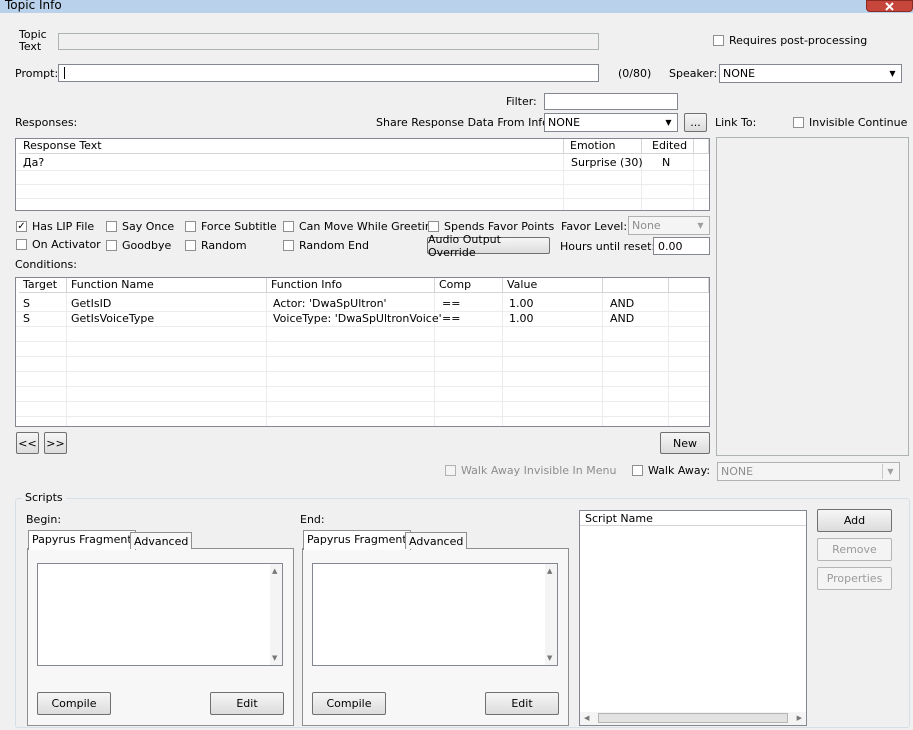  I want to click on share-response-label: Share Response Data From Info:, so click(464, 122).